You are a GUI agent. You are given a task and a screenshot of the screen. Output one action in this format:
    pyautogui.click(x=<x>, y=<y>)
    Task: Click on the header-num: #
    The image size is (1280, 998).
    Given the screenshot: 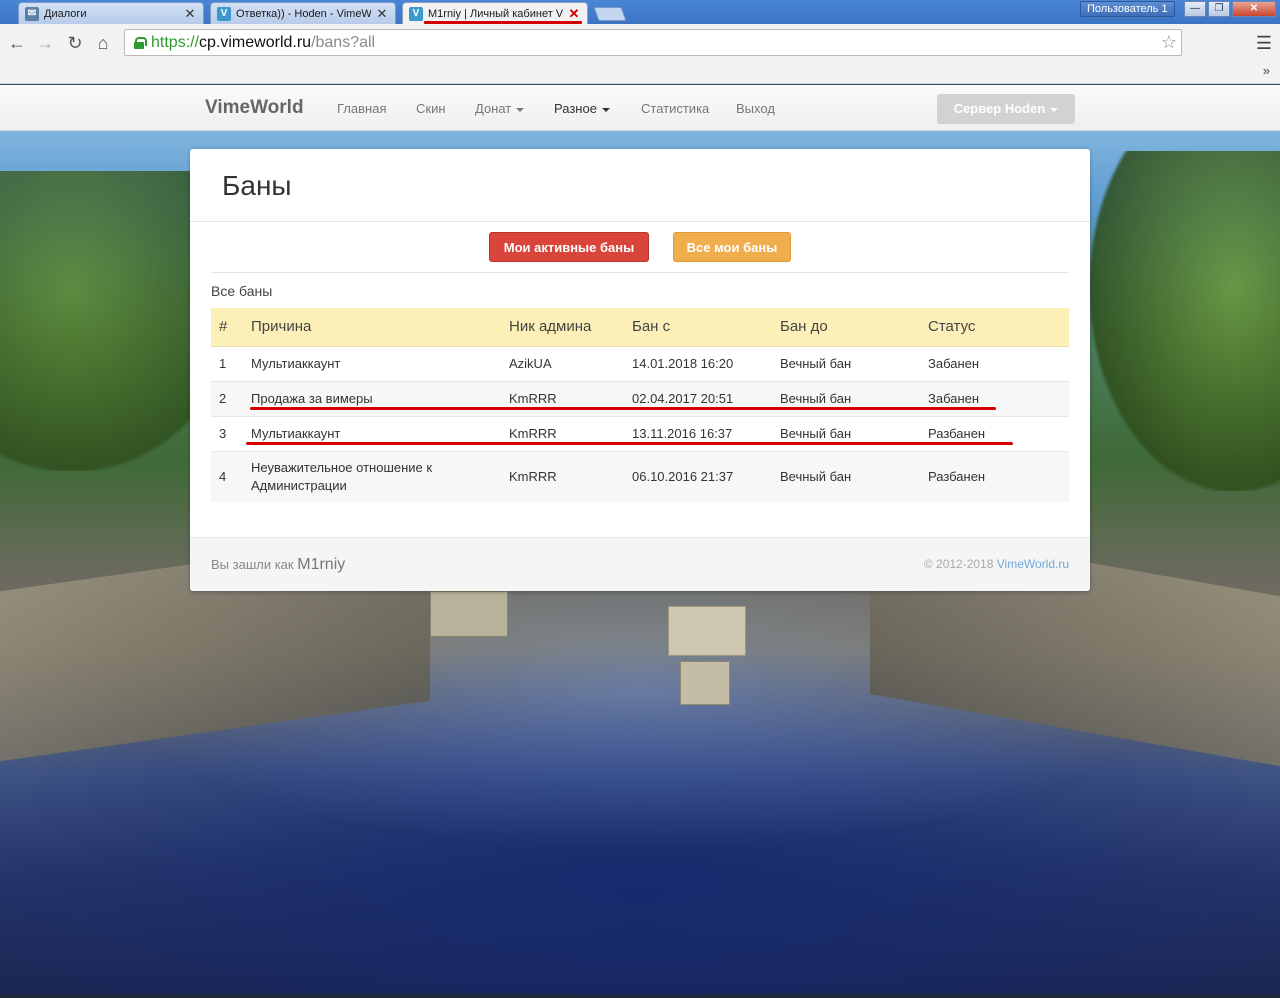 What is the action you would take?
    pyautogui.click(x=231, y=327)
    